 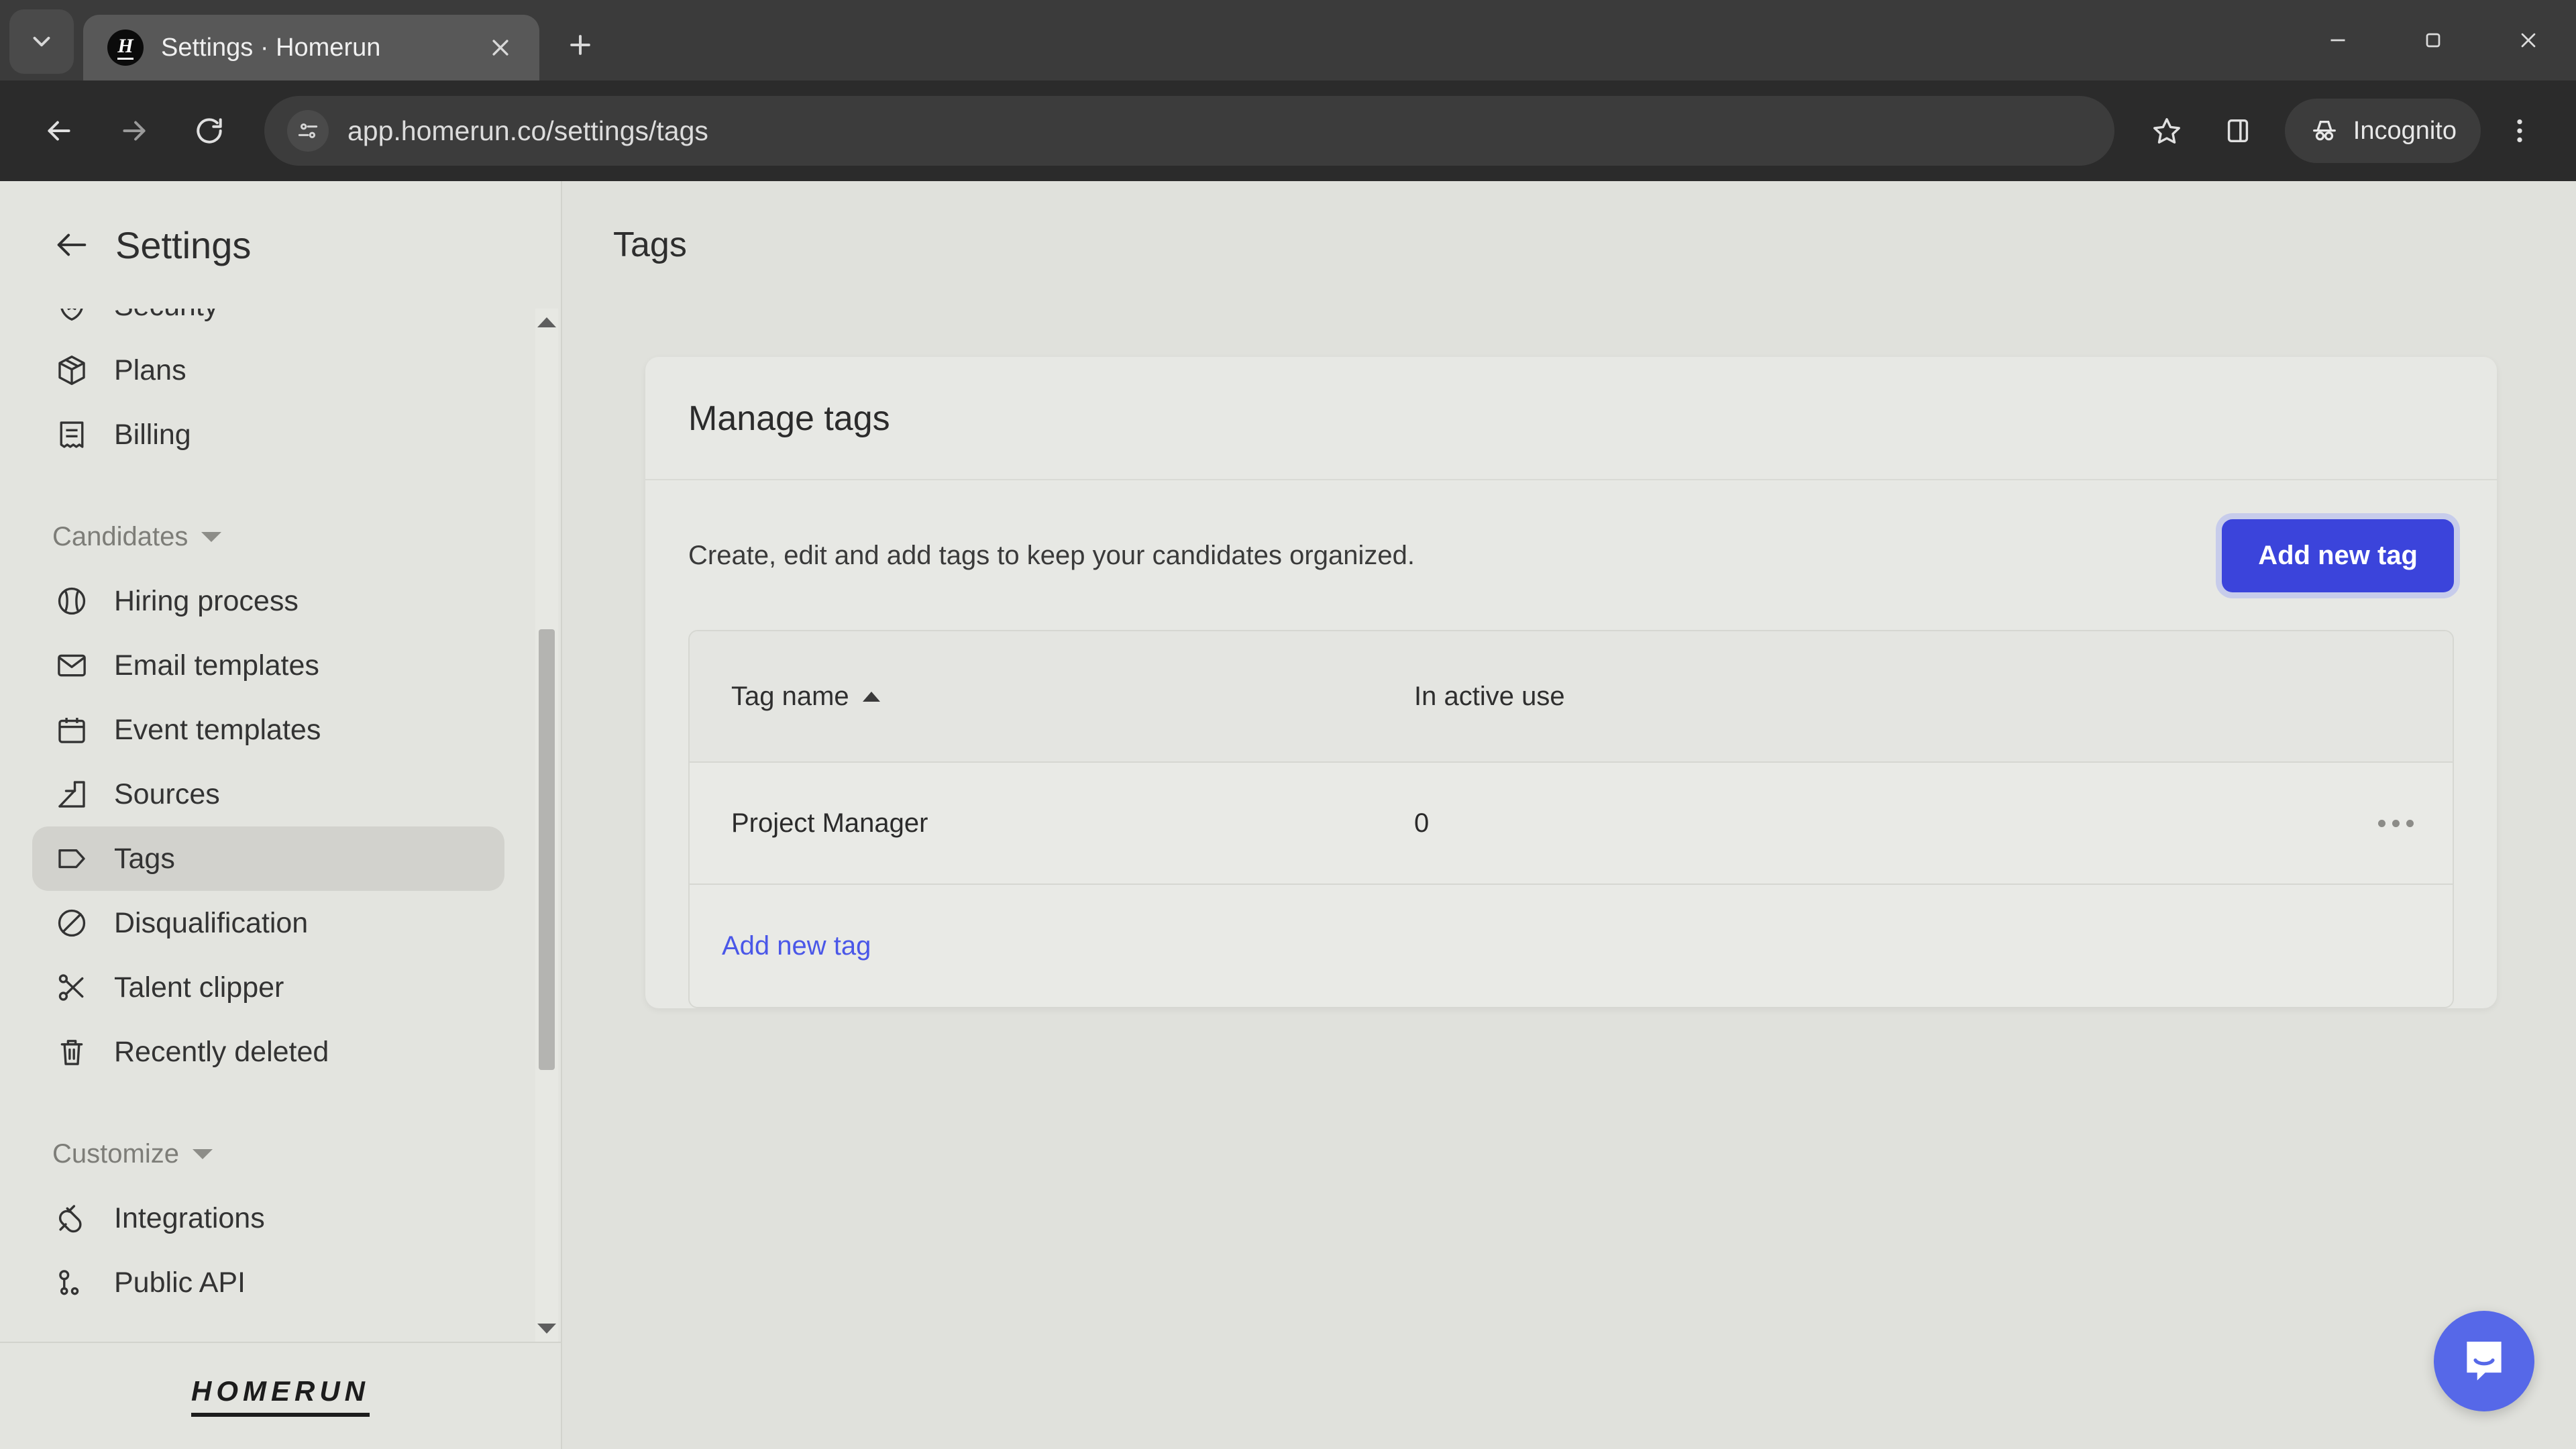 I want to click on sidebar-item-label: Talent clipper, so click(x=199, y=987).